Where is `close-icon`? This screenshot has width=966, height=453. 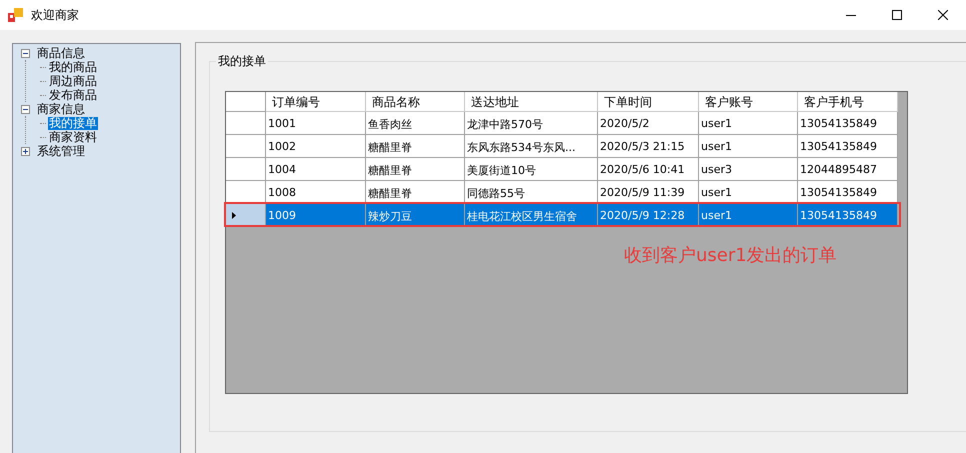 close-icon is located at coordinates (943, 15).